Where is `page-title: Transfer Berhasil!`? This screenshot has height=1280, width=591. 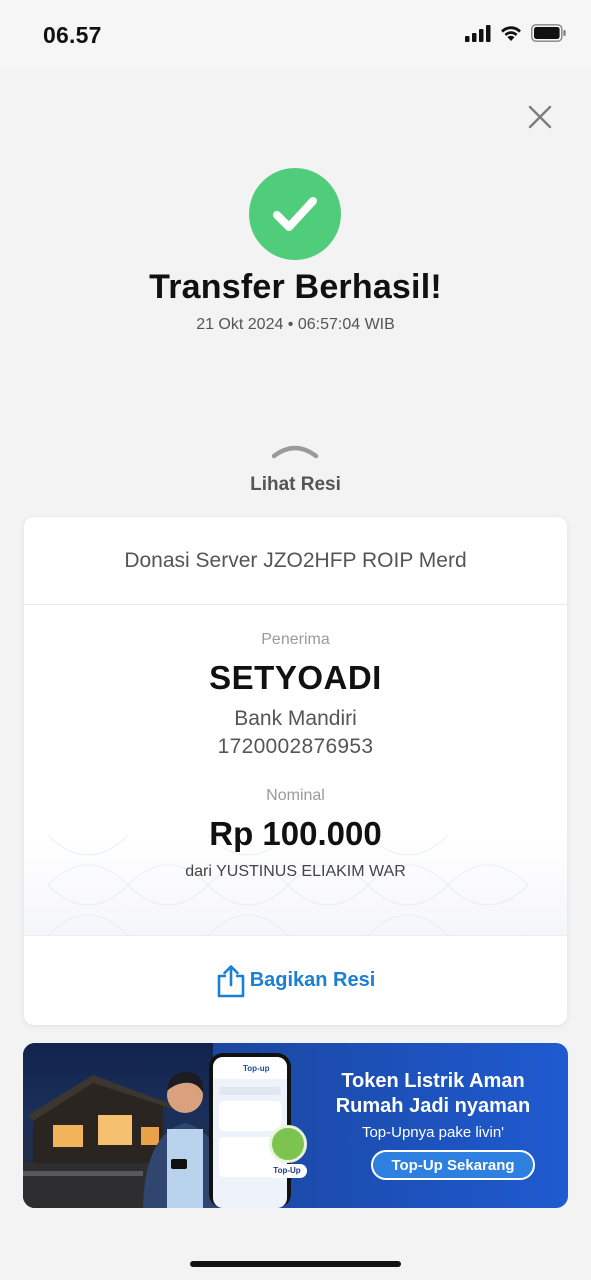
page-title: Transfer Berhasil! is located at coordinates (295, 287).